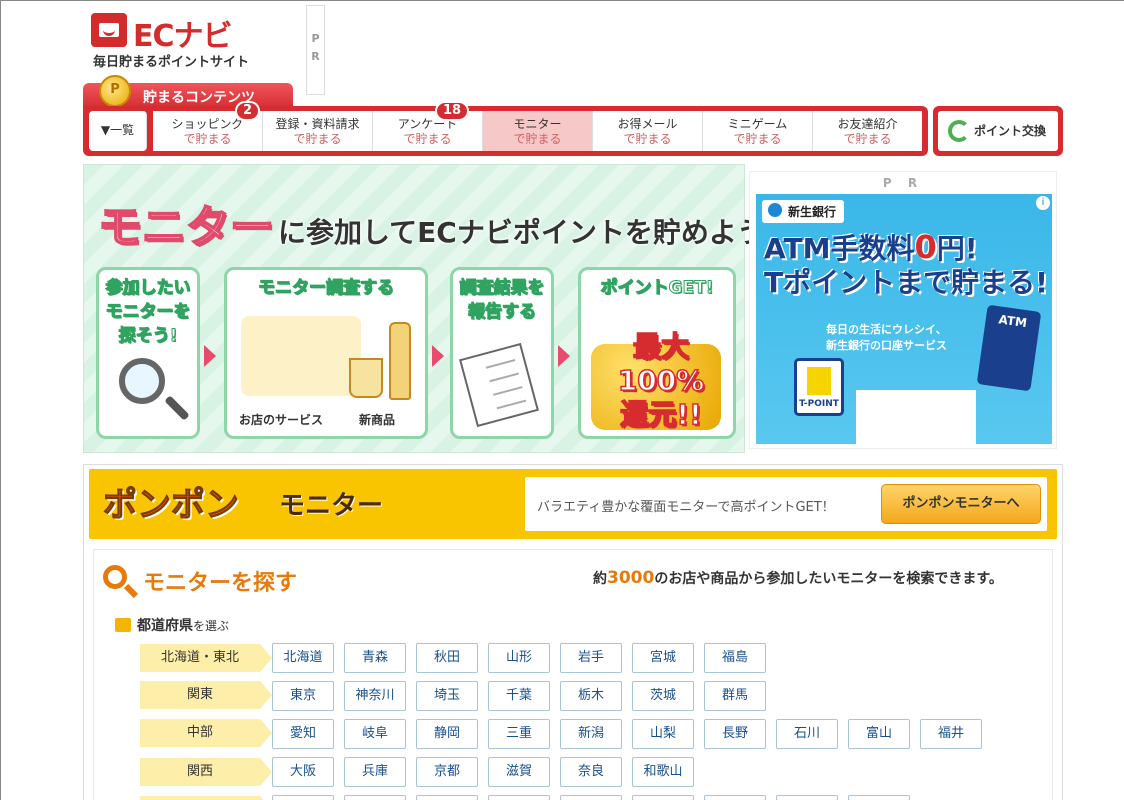  I want to click on pref-button: 北海道, so click(303, 658).